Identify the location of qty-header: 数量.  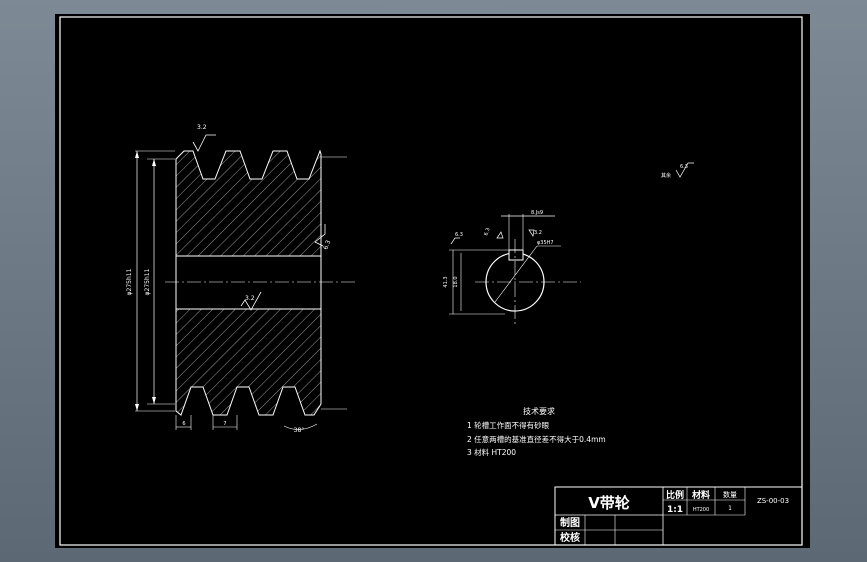
(730, 494).